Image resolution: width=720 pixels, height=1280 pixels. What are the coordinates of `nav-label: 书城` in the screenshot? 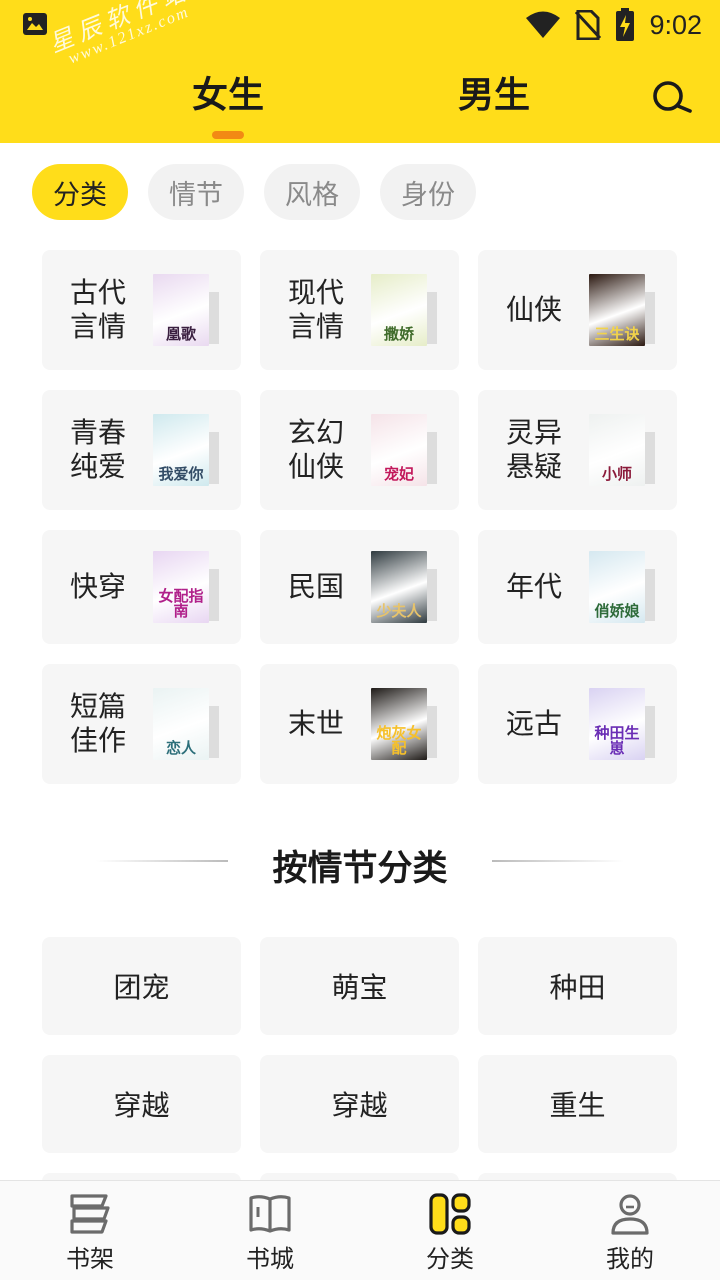 It's located at (270, 1259).